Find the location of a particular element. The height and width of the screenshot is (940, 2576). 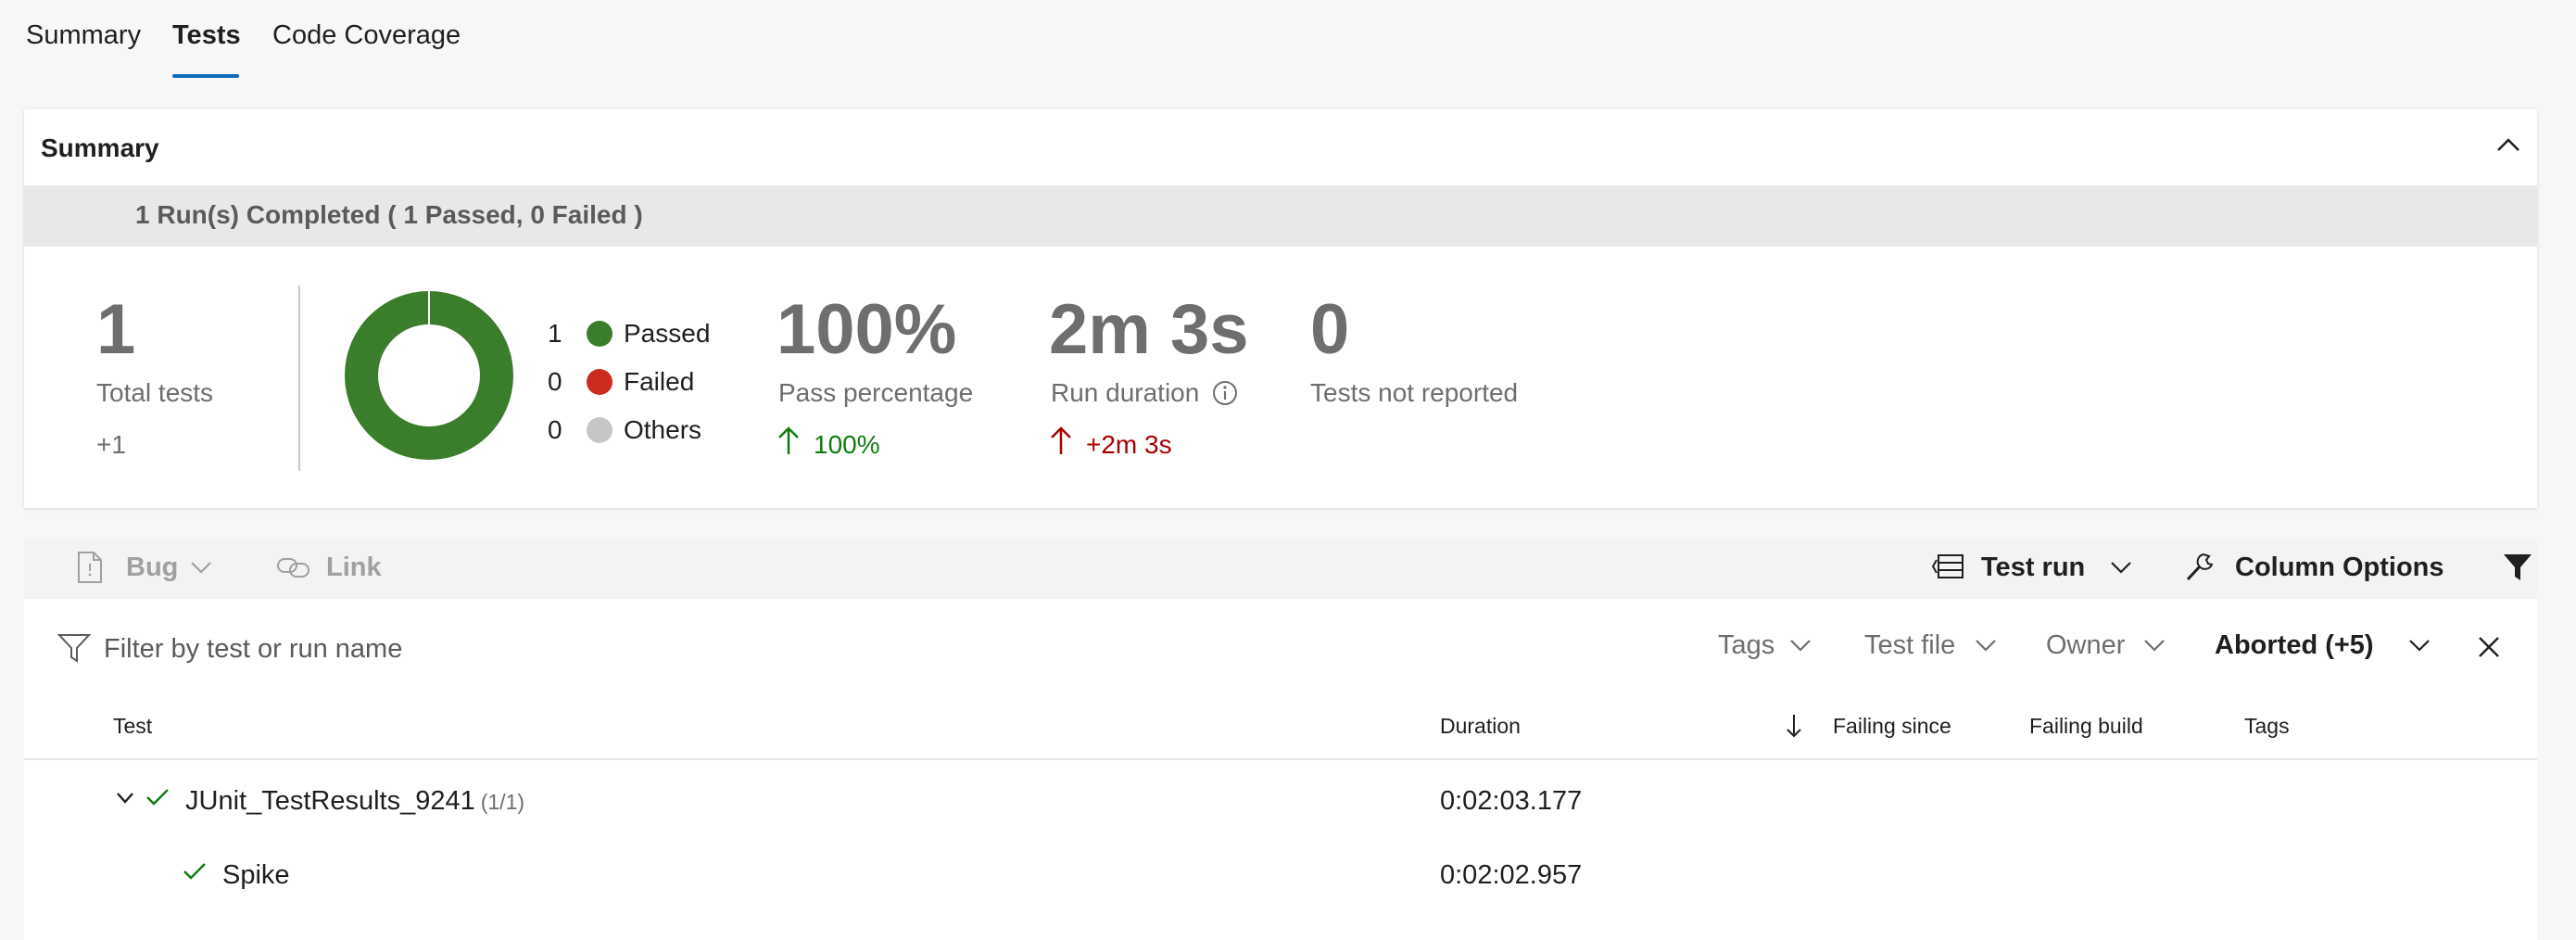

divider is located at coordinates (299, 378).